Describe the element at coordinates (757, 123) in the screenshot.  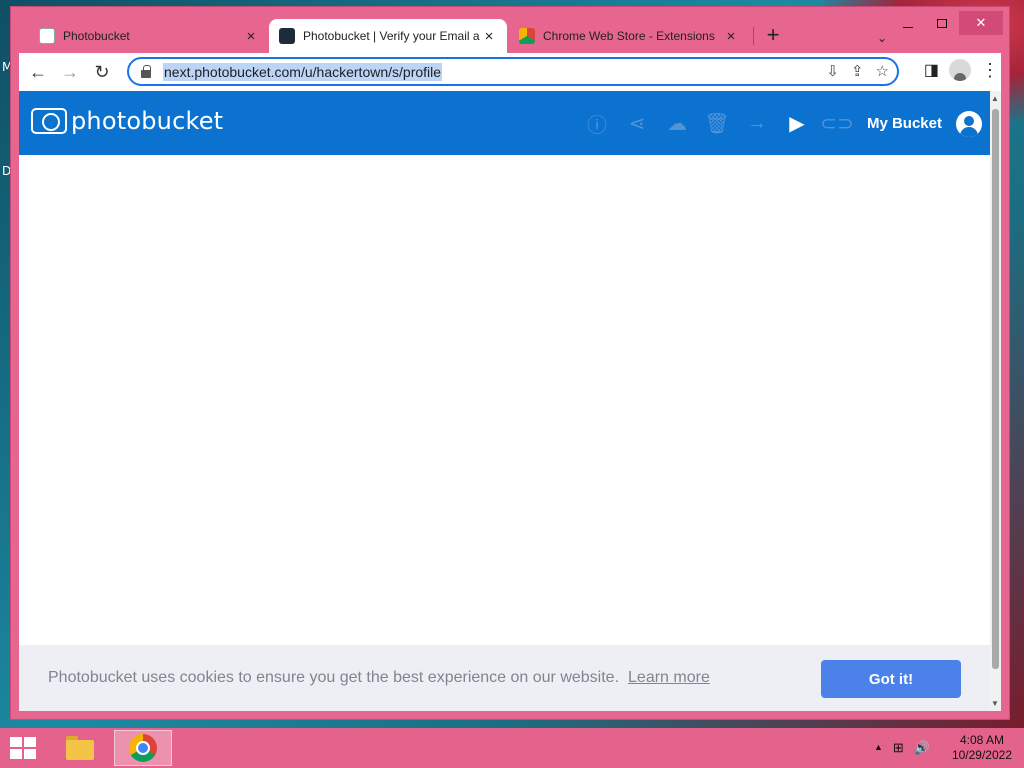
I see `move-arrow-icon: →` at that location.